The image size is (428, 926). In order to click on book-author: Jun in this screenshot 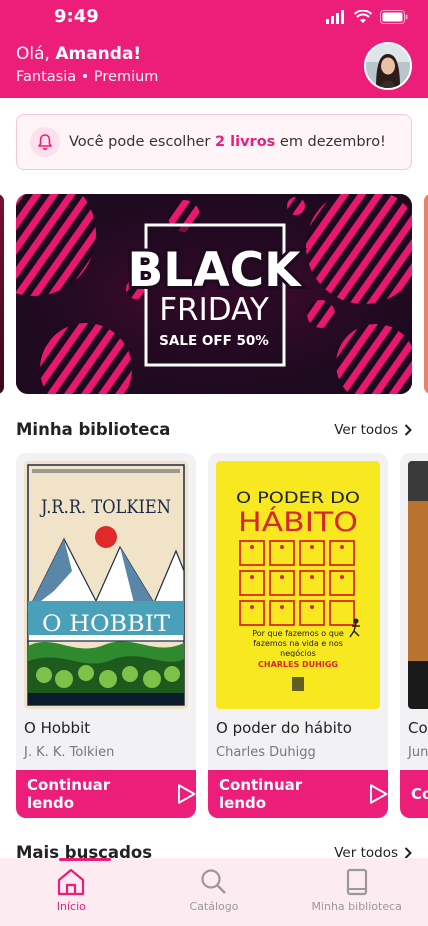, I will do `click(418, 752)`.